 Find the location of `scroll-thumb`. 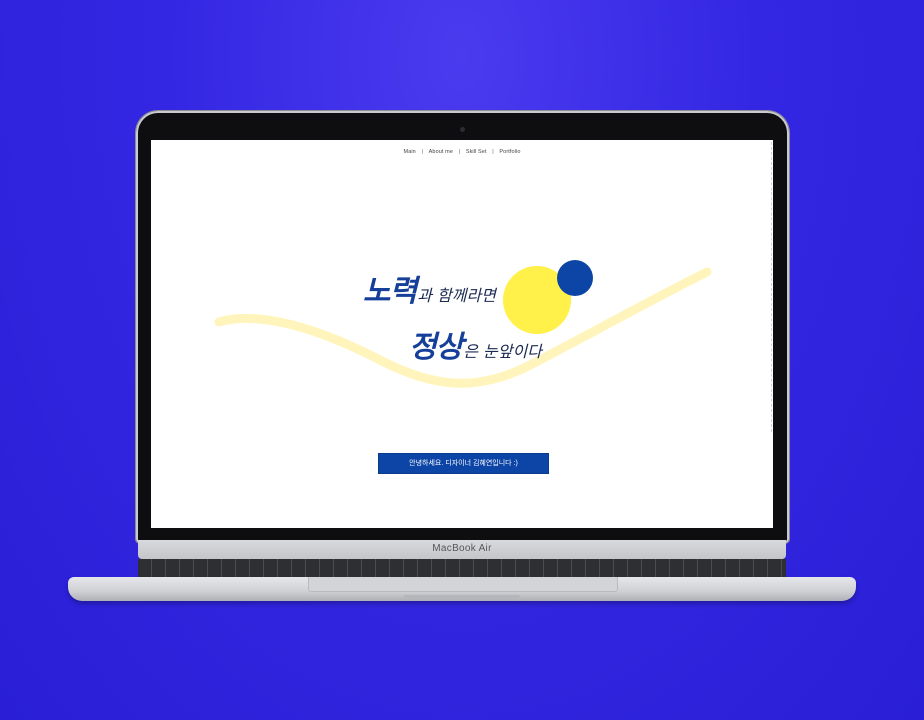

scroll-thumb is located at coordinates (771, 287).